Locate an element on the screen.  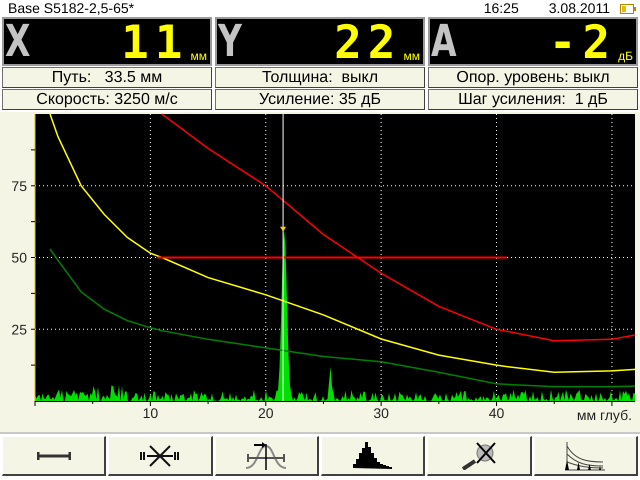
crossed-segment-icon is located at coordinates (160, 455).